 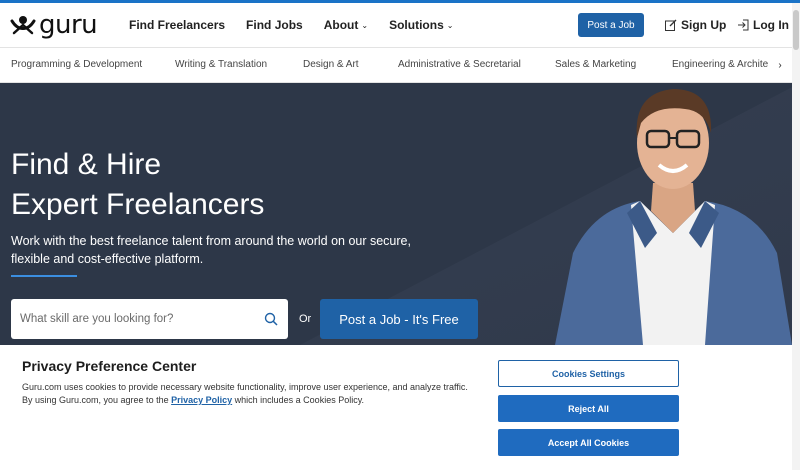 What do you see at coordinates (138, 204) in the screenshot?
I see `hero-title-line2: Expert Freelancers` at bounding box center [138, 204].